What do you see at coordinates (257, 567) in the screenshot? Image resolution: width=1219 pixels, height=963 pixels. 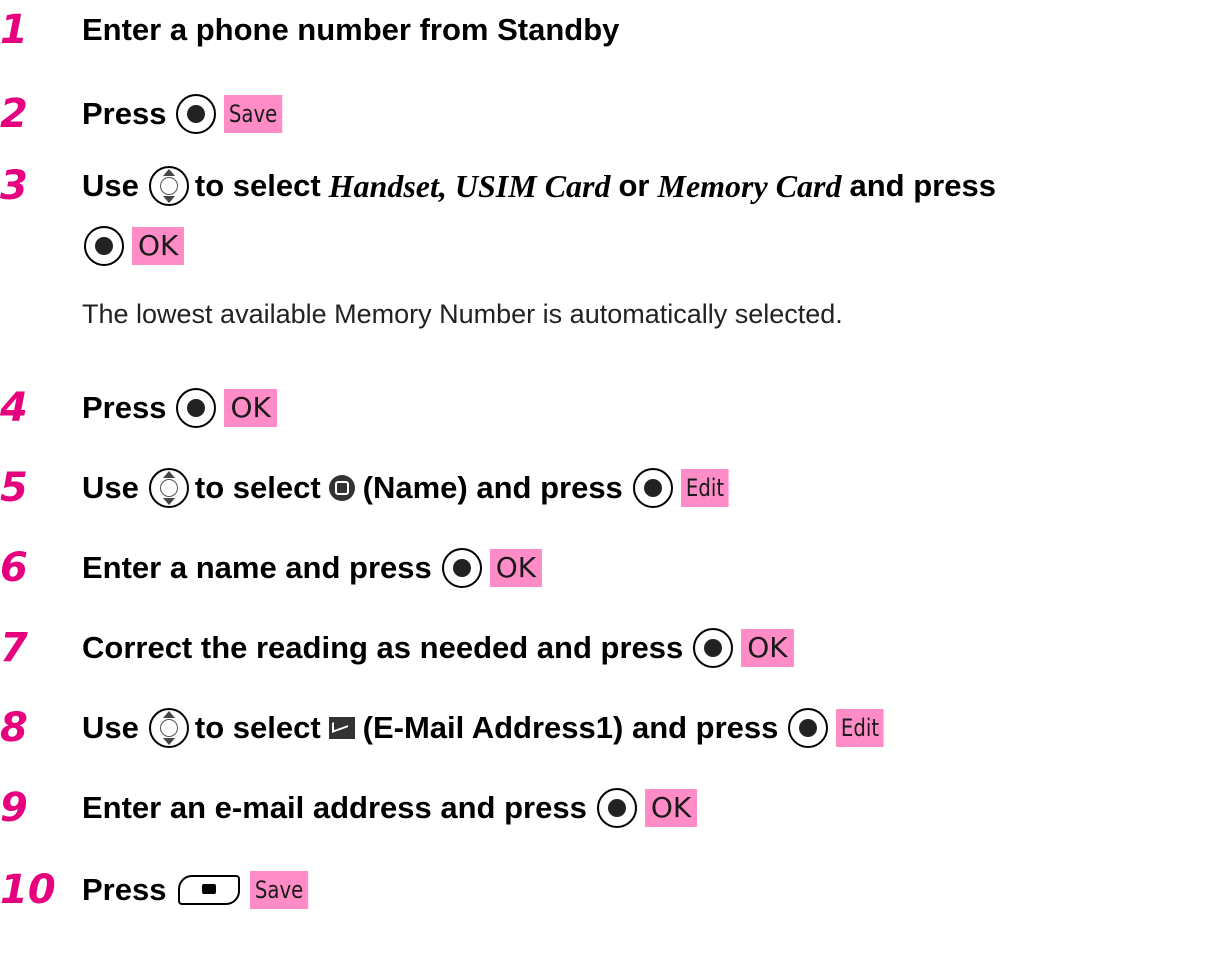 I see `step-text: Enter a name and press` at bounding box center [257, 567].